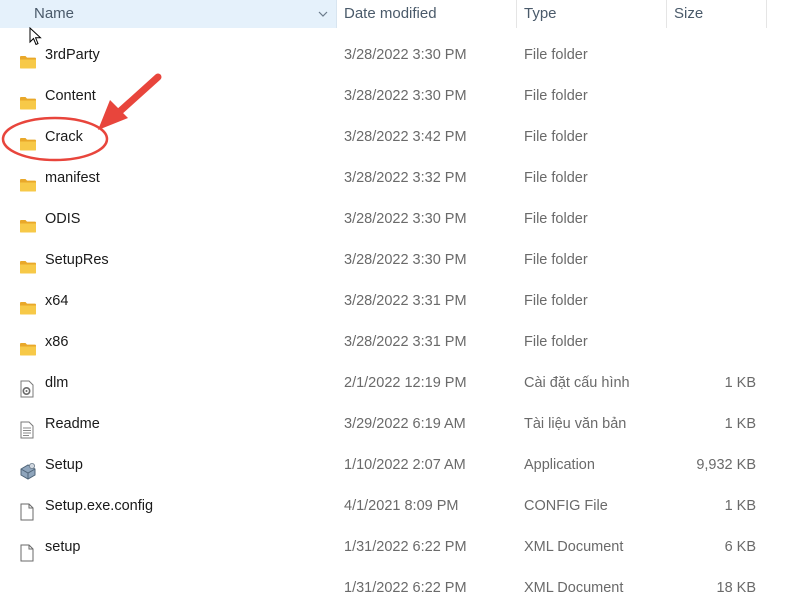 This screenshot has height=616, width=787. I want to click on file-name: dlm, so click(57, 383).